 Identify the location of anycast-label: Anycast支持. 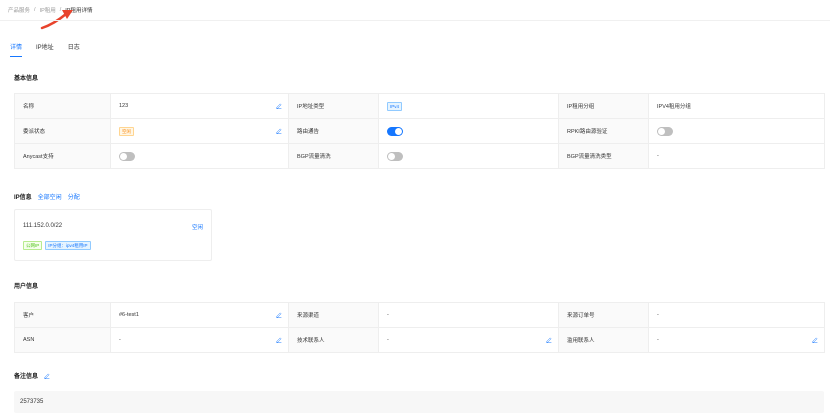
(62, 156).